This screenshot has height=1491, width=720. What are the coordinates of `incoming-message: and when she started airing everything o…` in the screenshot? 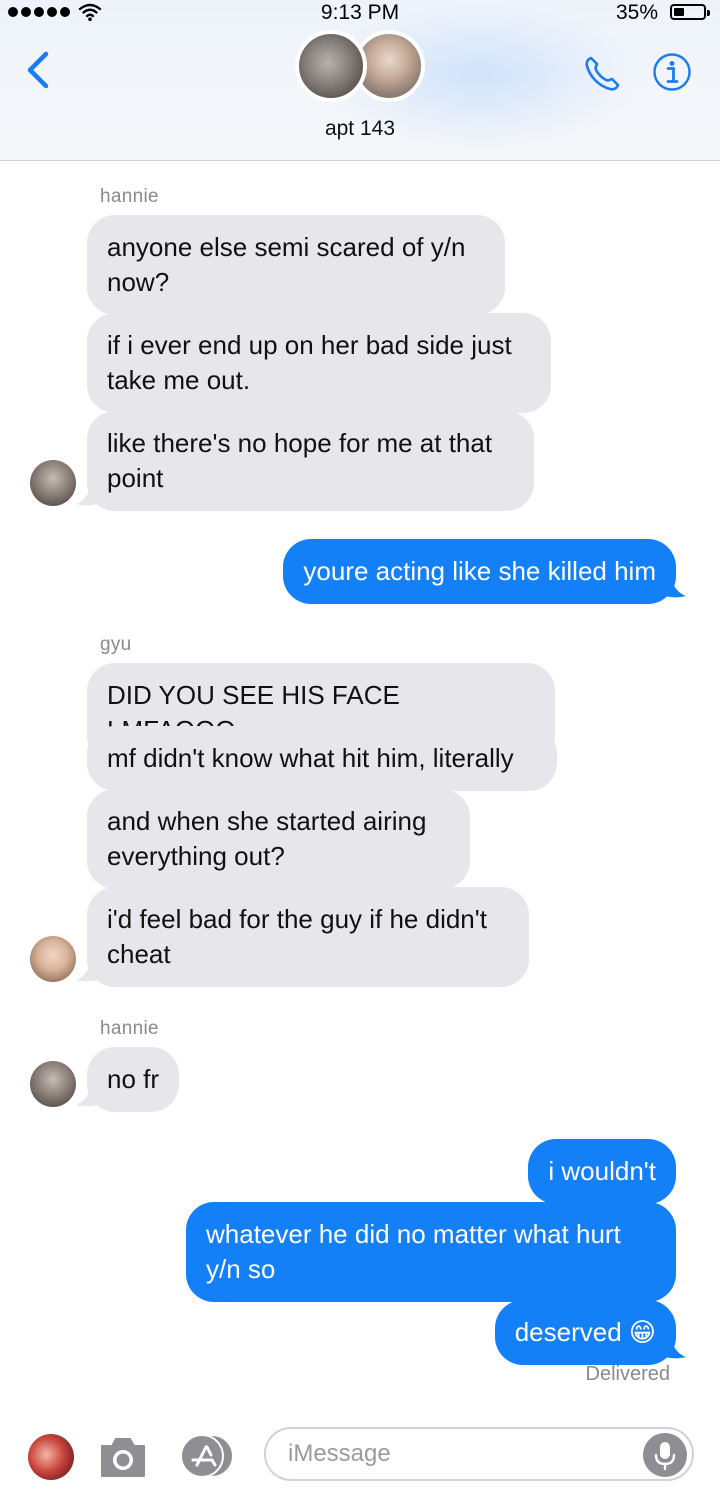 It's located at (278, 839).